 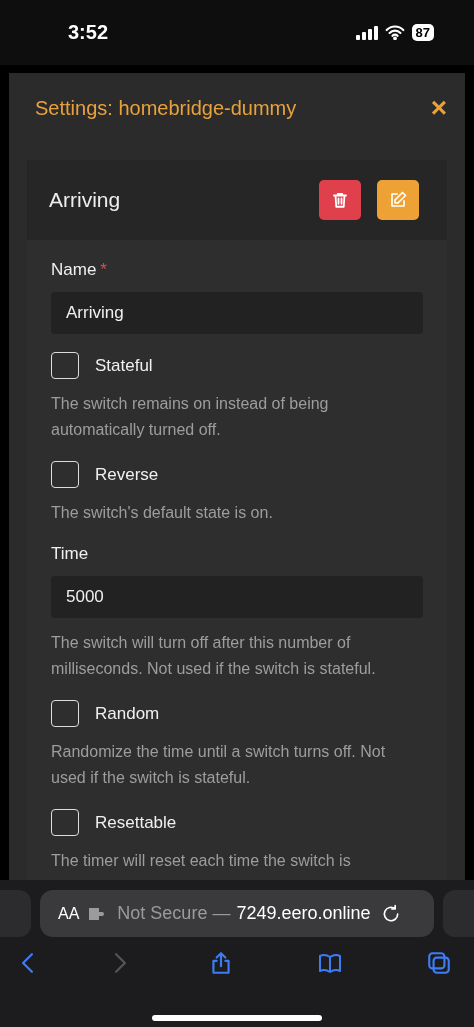 What do you see at coordinates (422, 32) in the screenshot?
I see `battery-indicator: 87` at bounding box center [422, 32].